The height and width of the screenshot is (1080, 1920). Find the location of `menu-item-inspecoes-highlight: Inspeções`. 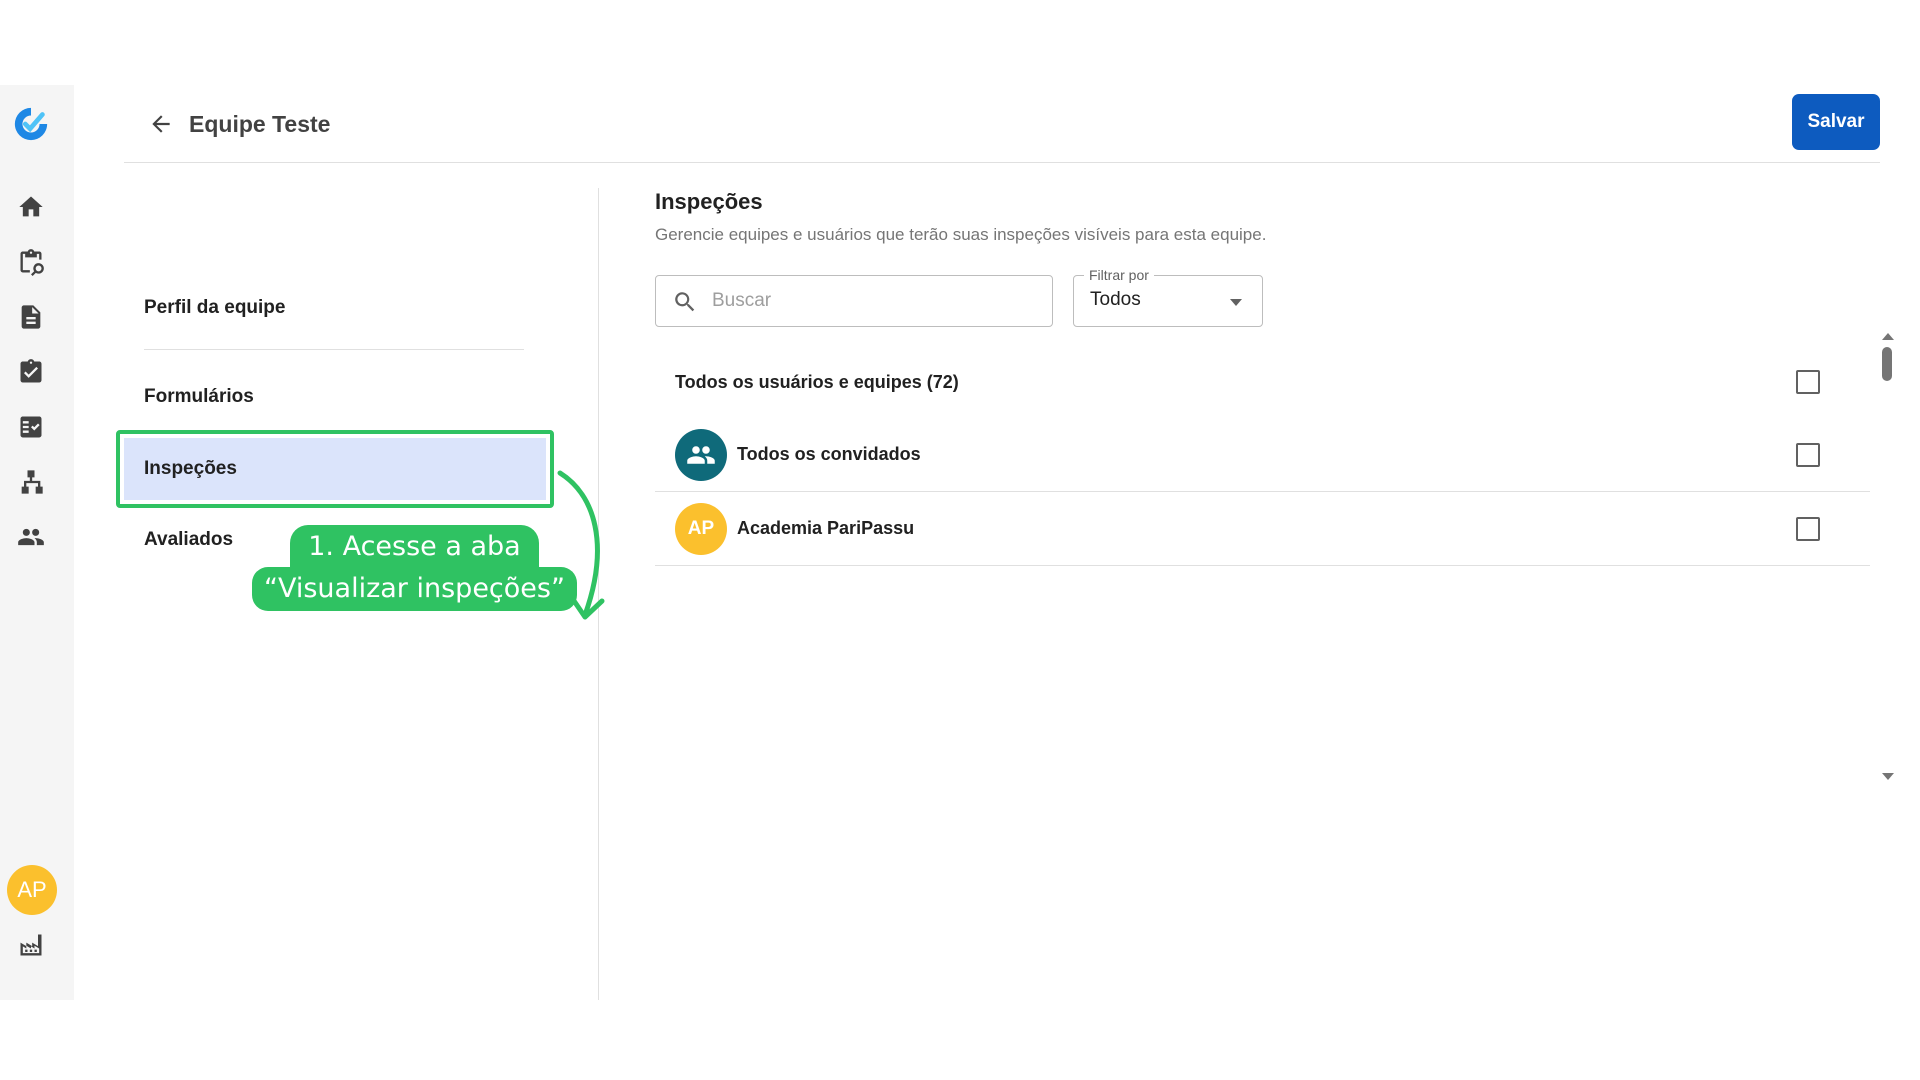

menu-item-inspecoes-highlight: Inspeções is located at coordinates (335, 469).